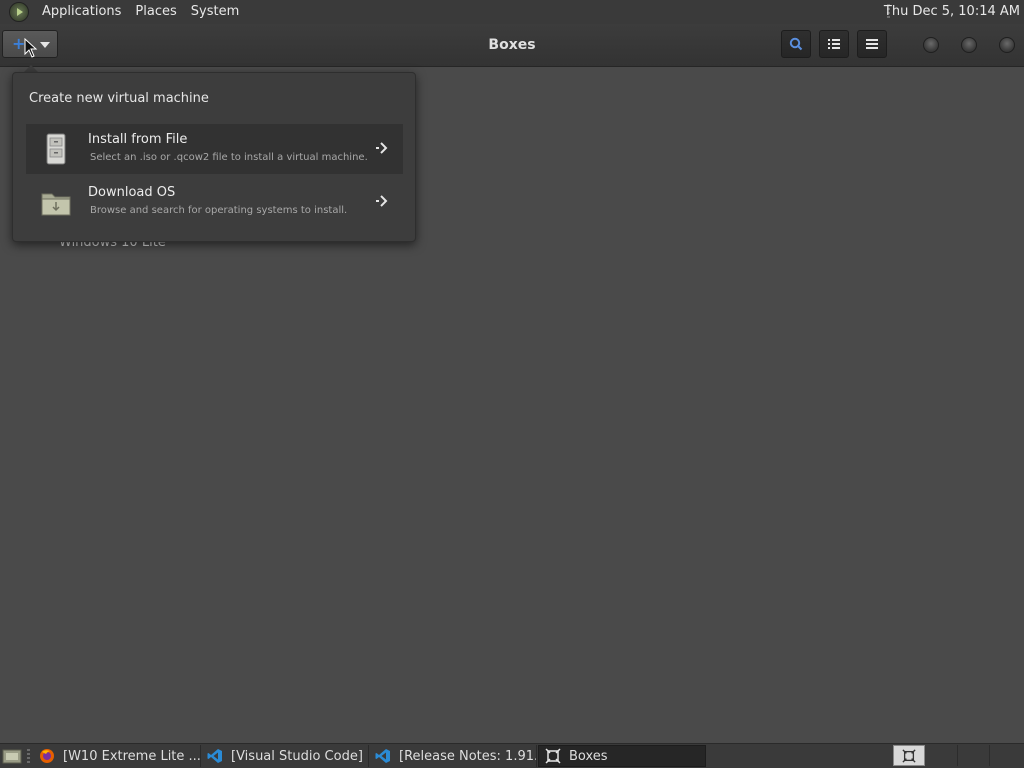  What do you see at coordinates (12, 756) in the screenshot?
I see `show-desktop-icon` at bounding box center [12, 756].